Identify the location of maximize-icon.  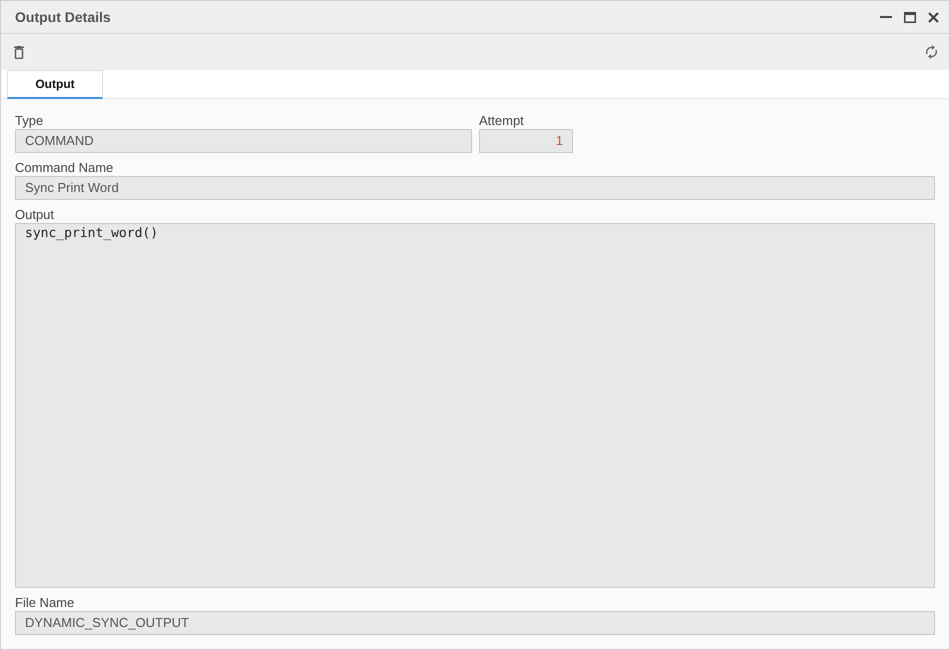
(910, 17).